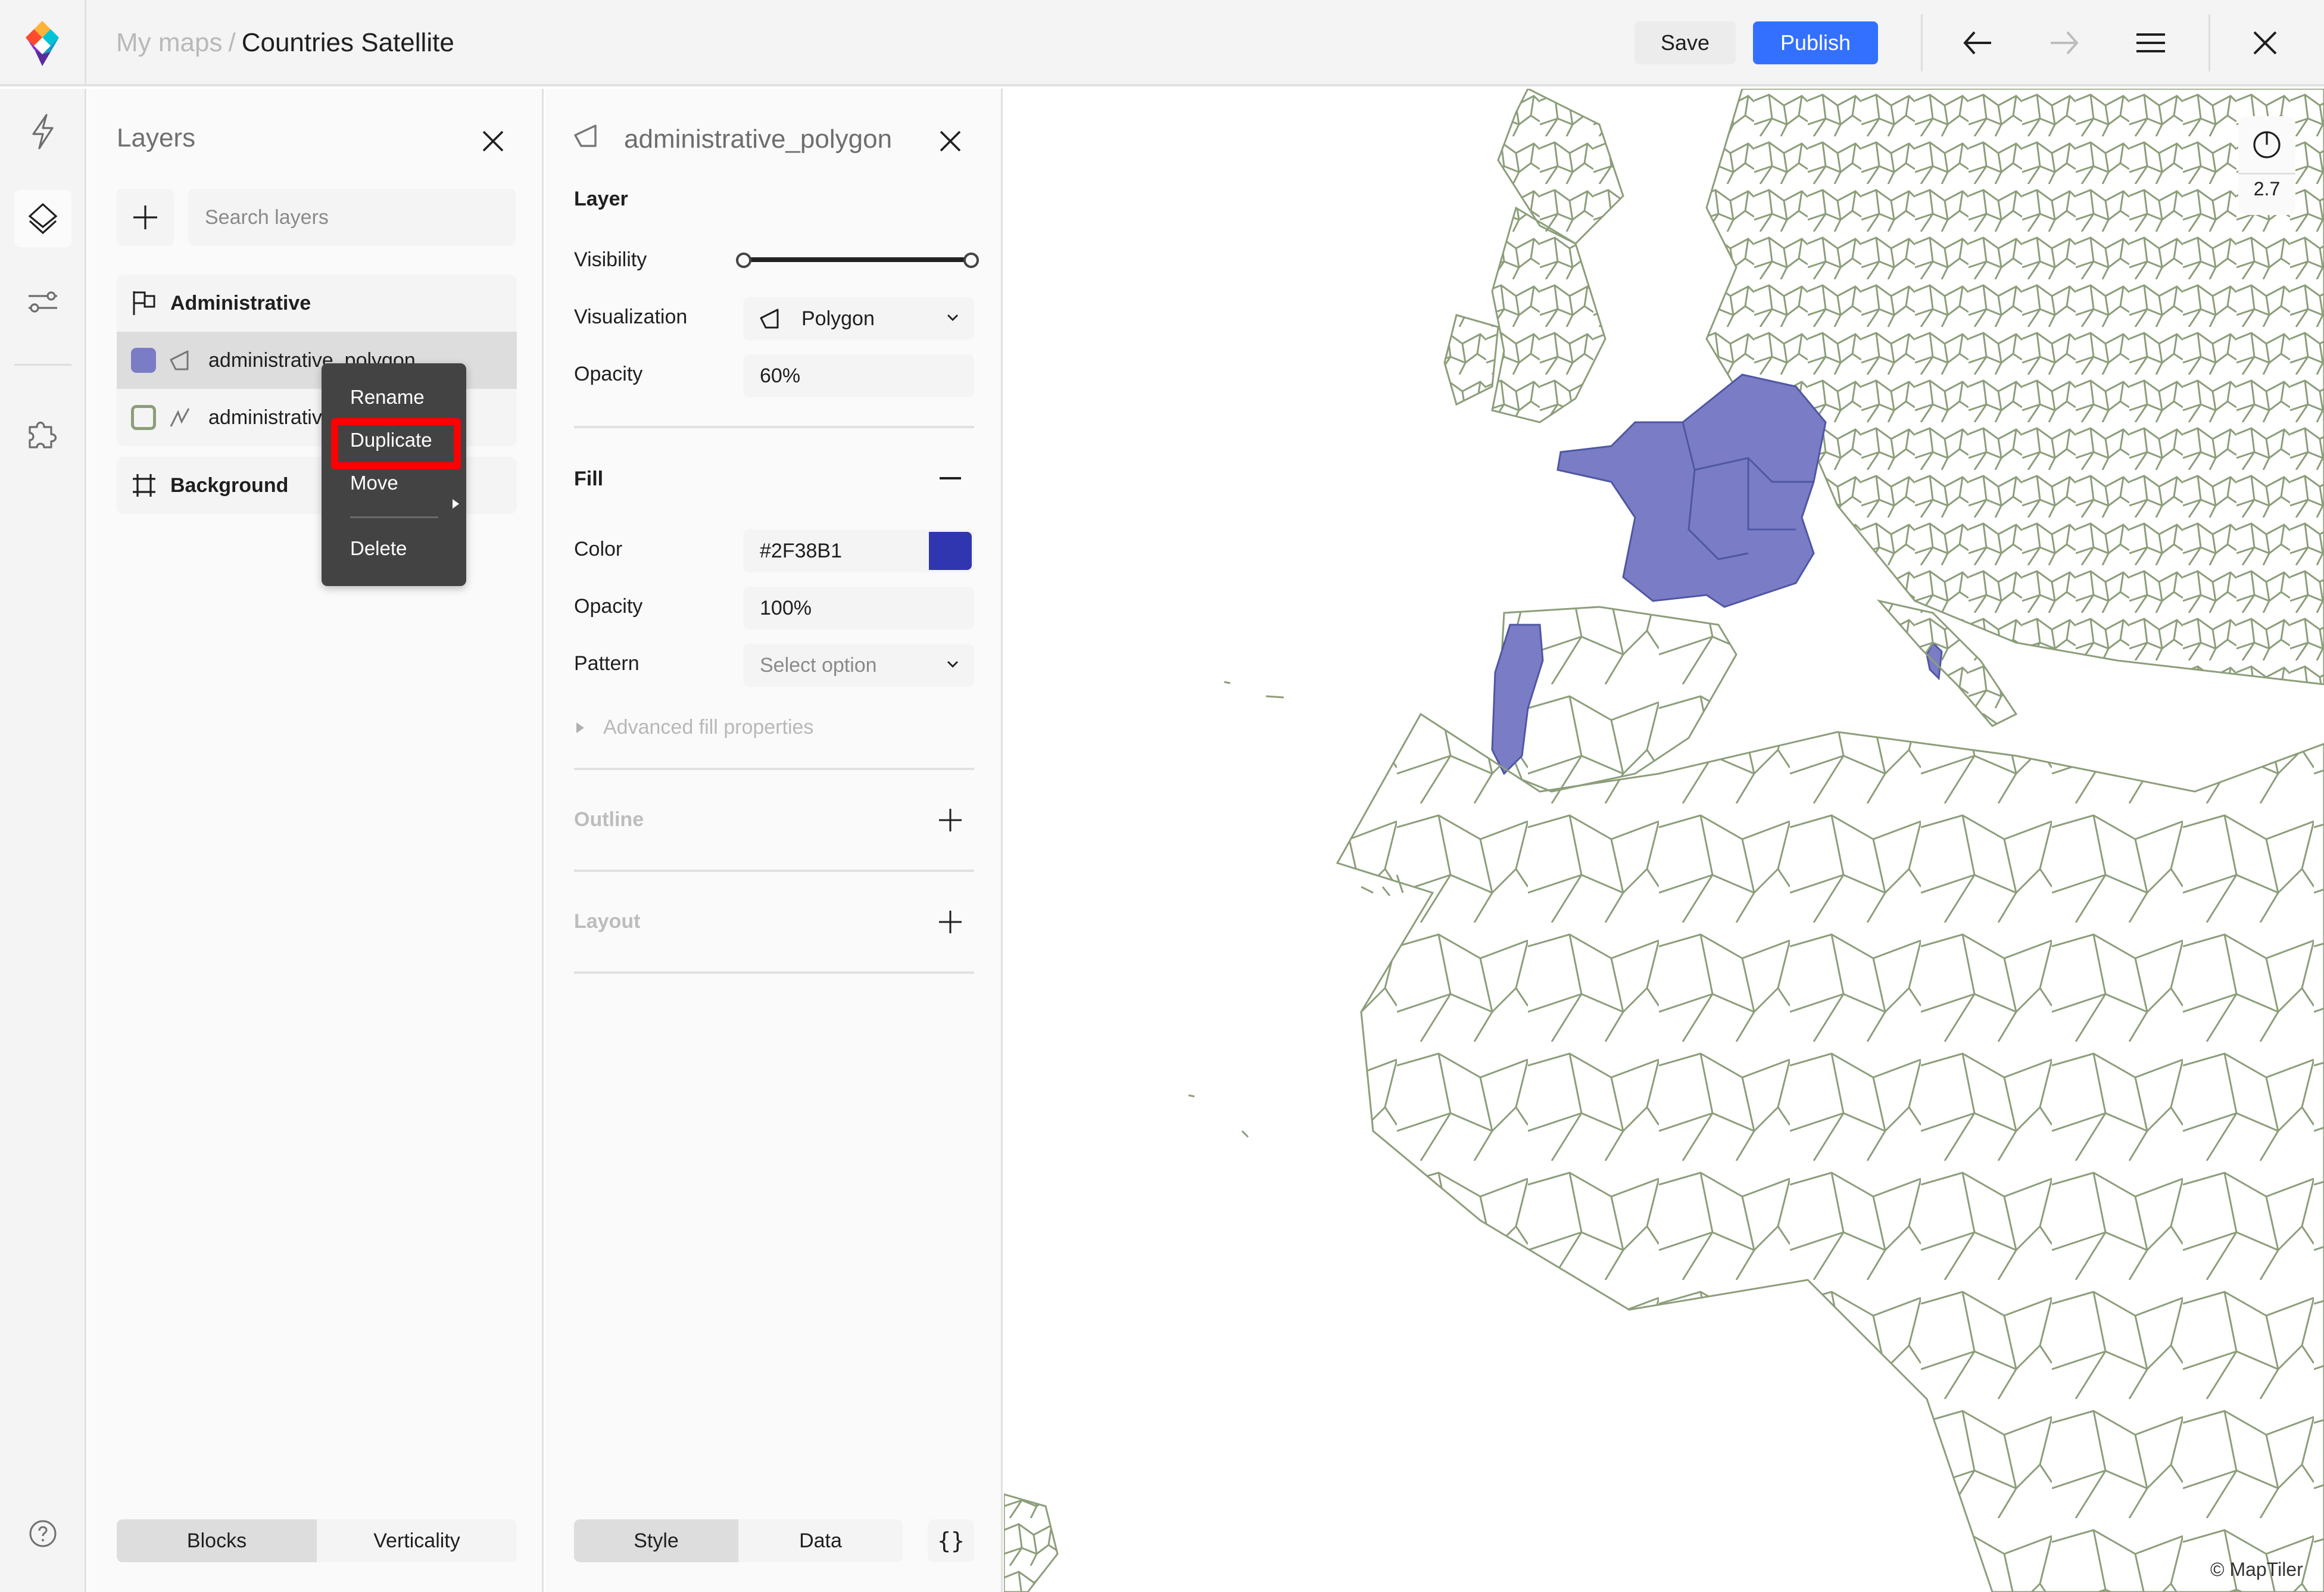 Image resolution: width=2324 pixels, height=1592 pixels. Describe the element at coordinates (374, 483) in the screenshot. I see `menu-item-move: Move` at that location.